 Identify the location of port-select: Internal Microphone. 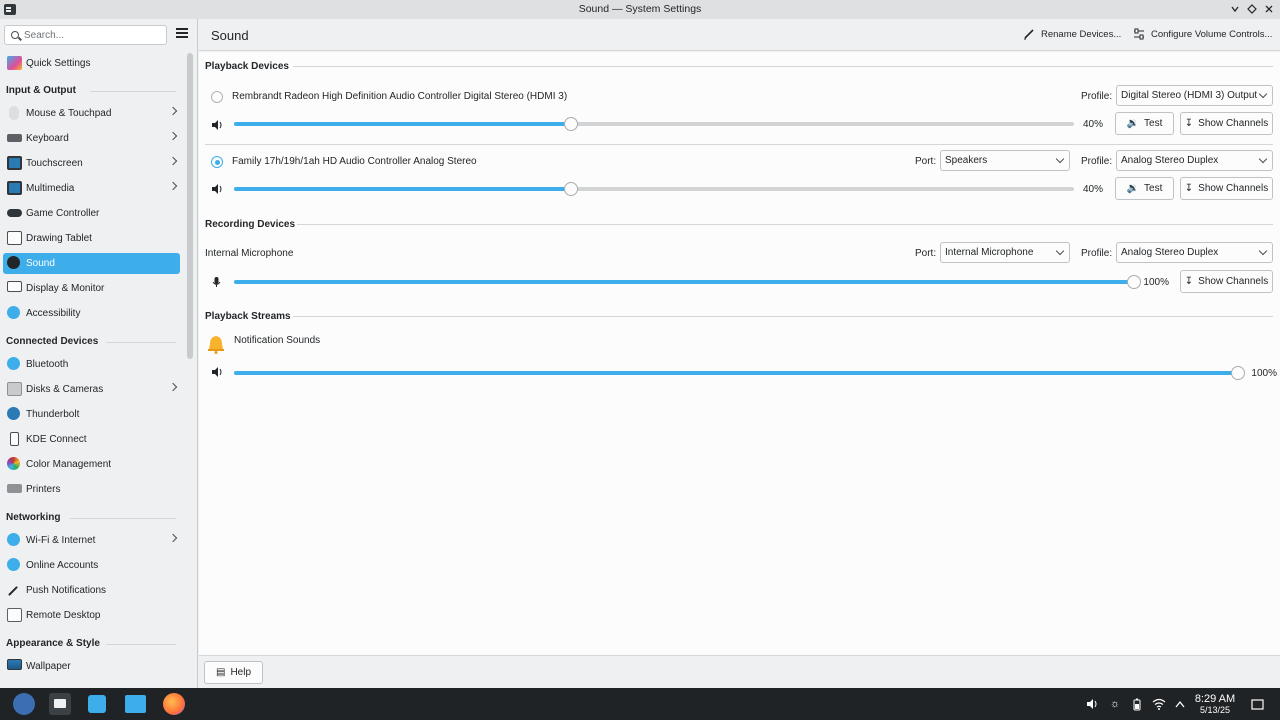
(1005, 252).